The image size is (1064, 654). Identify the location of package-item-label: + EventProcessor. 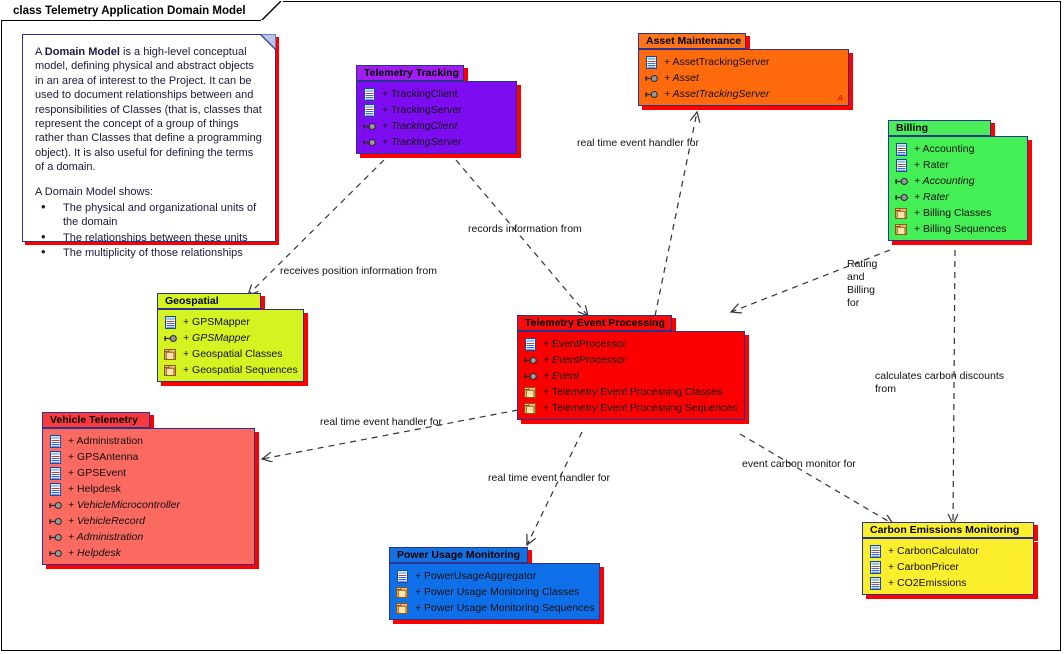
(585, 360).